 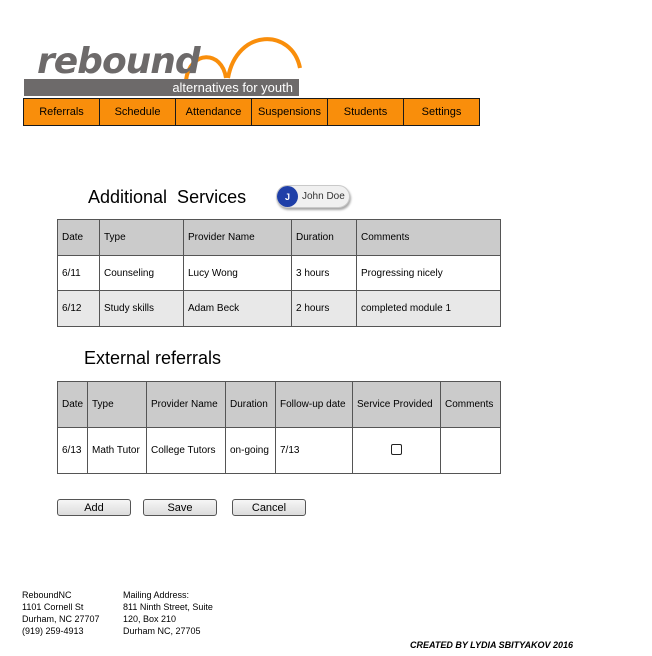 I want to click on rebound-logo: rebound alternatives for youth, so click(x=164, y=65).